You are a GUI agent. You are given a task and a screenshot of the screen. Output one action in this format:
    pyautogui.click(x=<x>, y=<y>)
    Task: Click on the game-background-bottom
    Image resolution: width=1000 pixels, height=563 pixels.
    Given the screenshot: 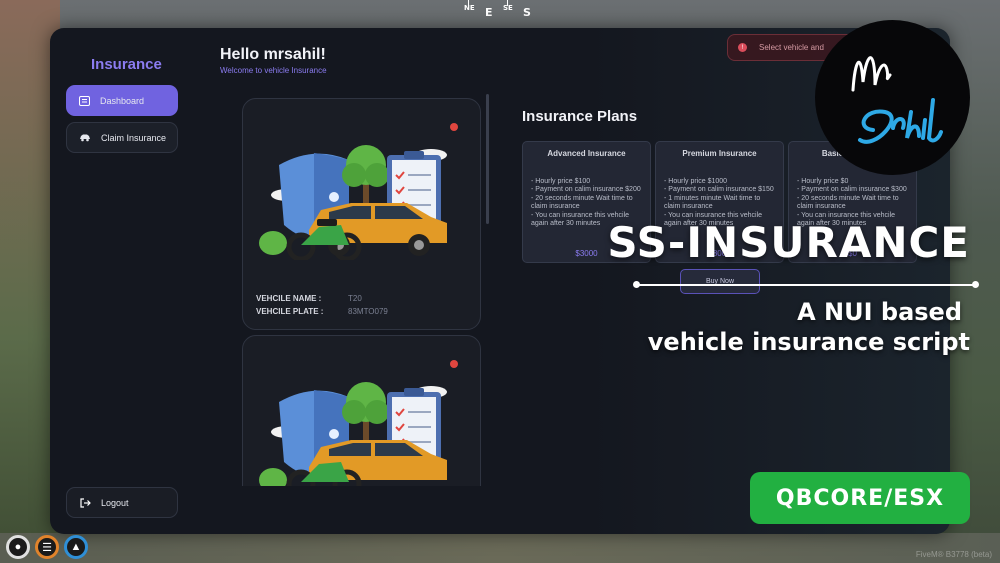 What is the action you would take?
    pyautogui.click(x=500, y=548)
    